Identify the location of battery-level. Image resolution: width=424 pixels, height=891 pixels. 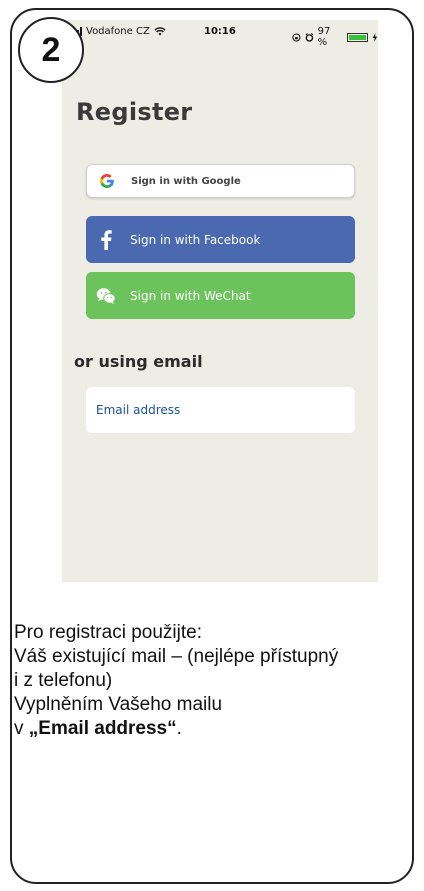
(357, 37).